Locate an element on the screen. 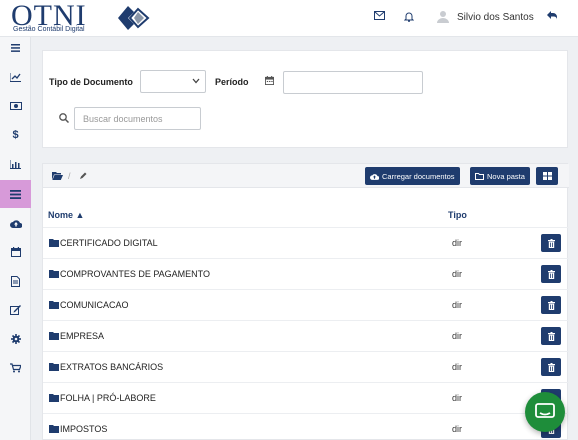 This screenshot has height=440, width=578. table-row: CERTIFICADO DIGITAL dir is located at coordinates (306, 242).